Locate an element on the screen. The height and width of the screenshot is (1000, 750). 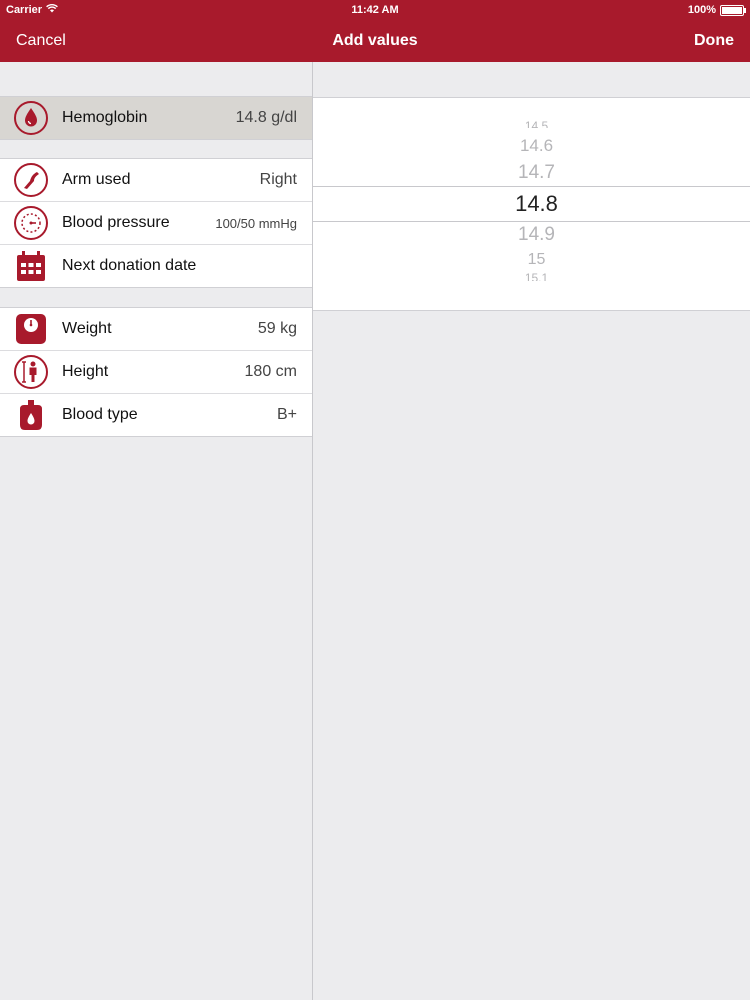
row-label: Arm used is located at coordinates (96, 179).